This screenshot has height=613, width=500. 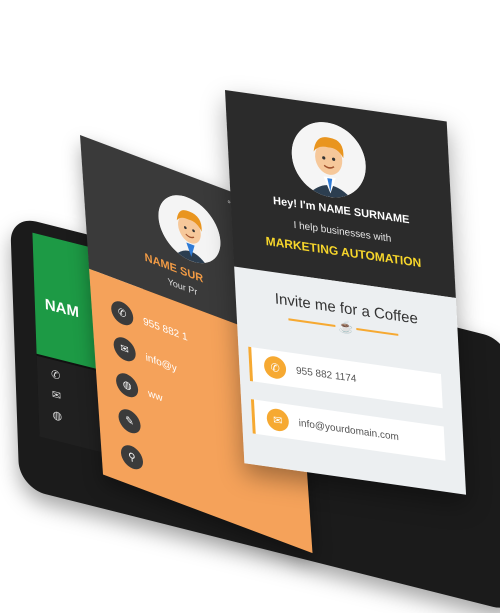 I want to click on email-contact-row: ✉ info@yourdomain.com, so click(x=348, y=430).